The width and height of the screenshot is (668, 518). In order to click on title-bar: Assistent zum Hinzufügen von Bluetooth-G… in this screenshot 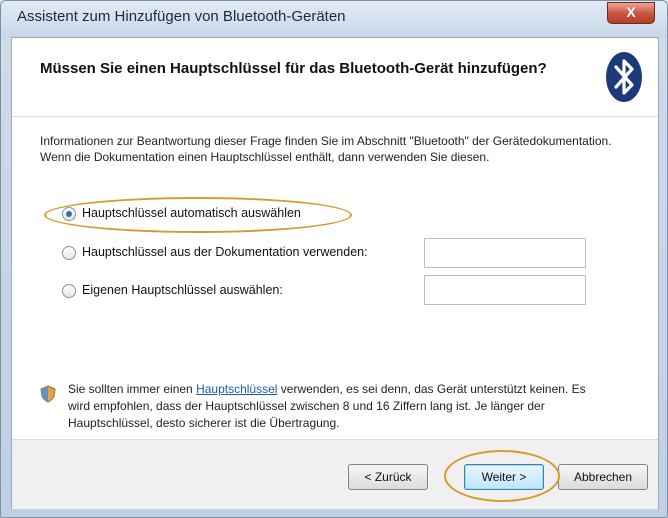, I will do `click(334, 19)`.